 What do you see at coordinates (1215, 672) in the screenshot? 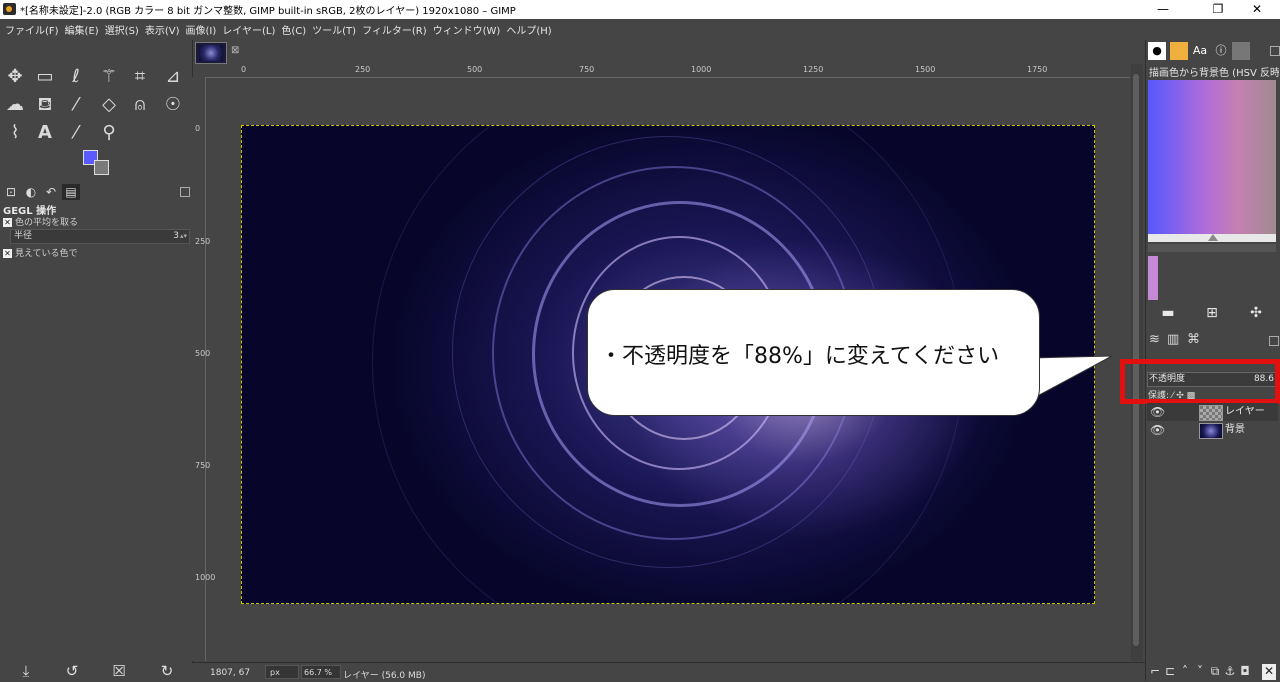
I see `duplicate-layer-icon: ⧉` at bounding box center [1215, 672].